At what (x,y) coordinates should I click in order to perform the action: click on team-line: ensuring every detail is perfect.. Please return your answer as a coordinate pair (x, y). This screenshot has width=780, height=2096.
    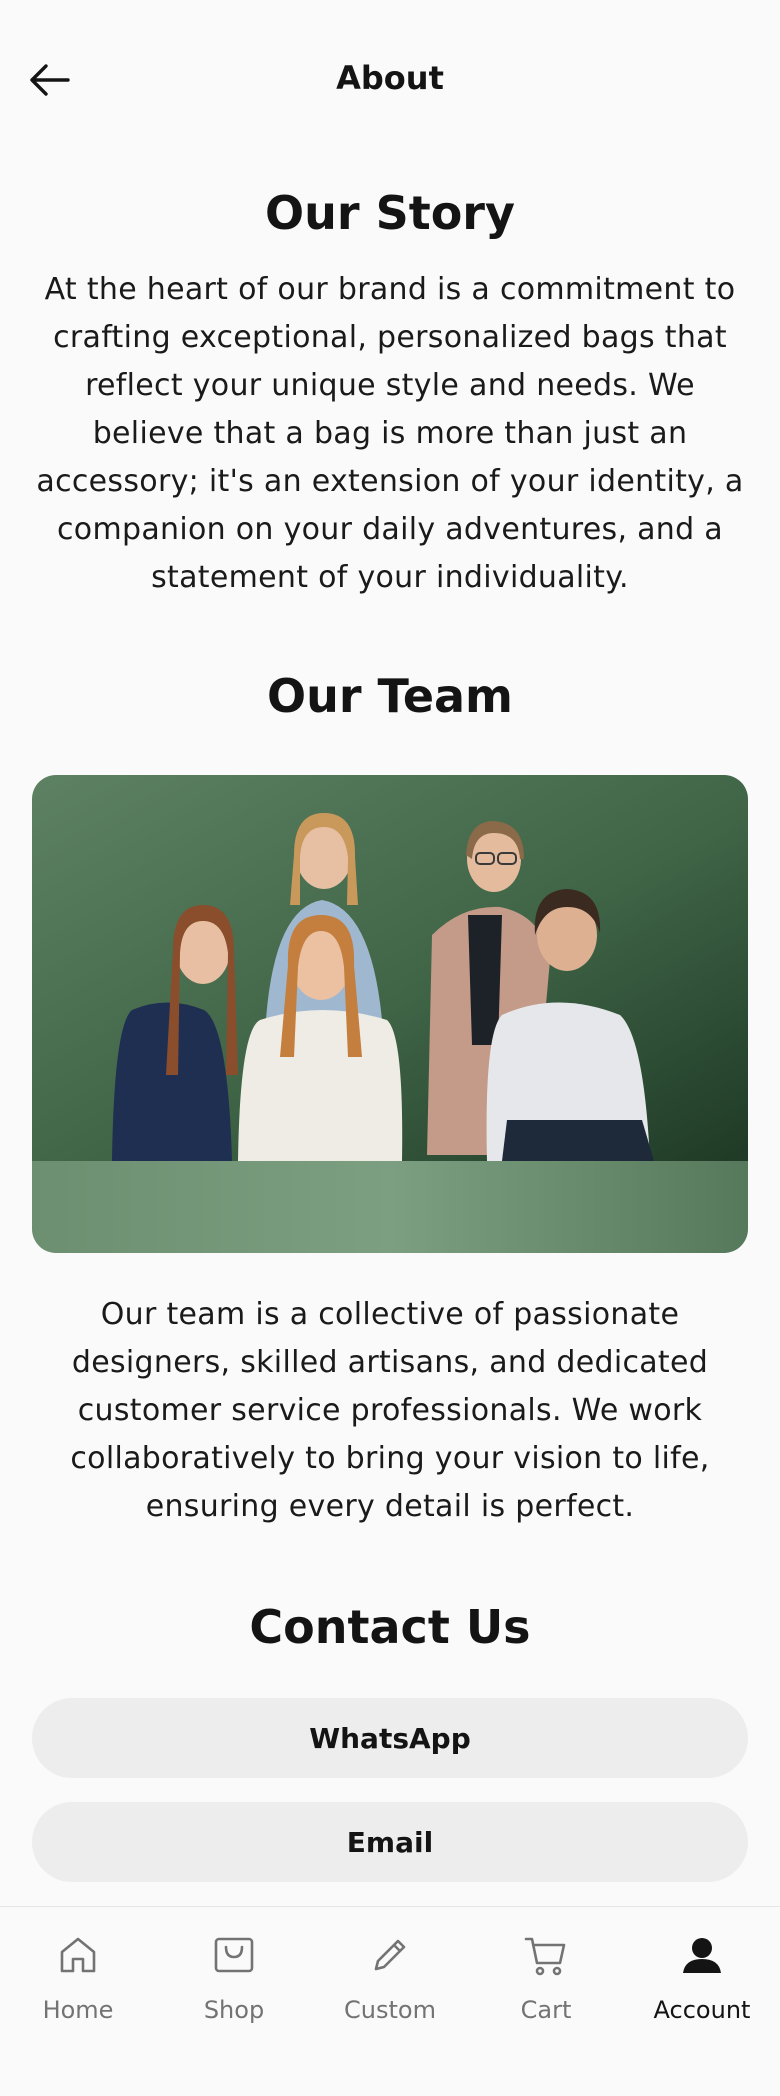
    Looking at the image, I should click on (390, 1506).